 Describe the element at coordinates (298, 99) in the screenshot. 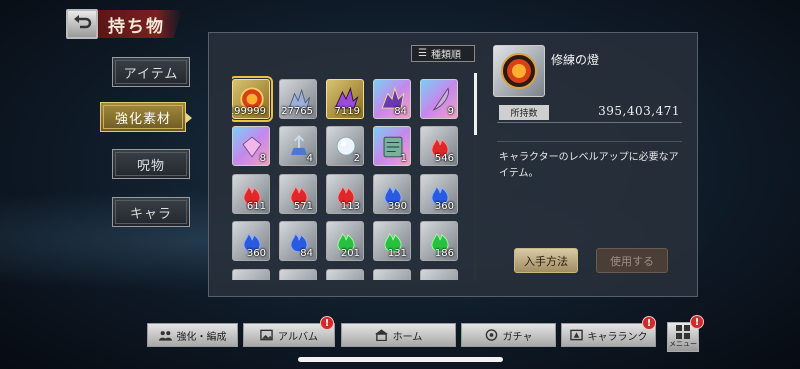

I see `item-slot: 27765` at that location.